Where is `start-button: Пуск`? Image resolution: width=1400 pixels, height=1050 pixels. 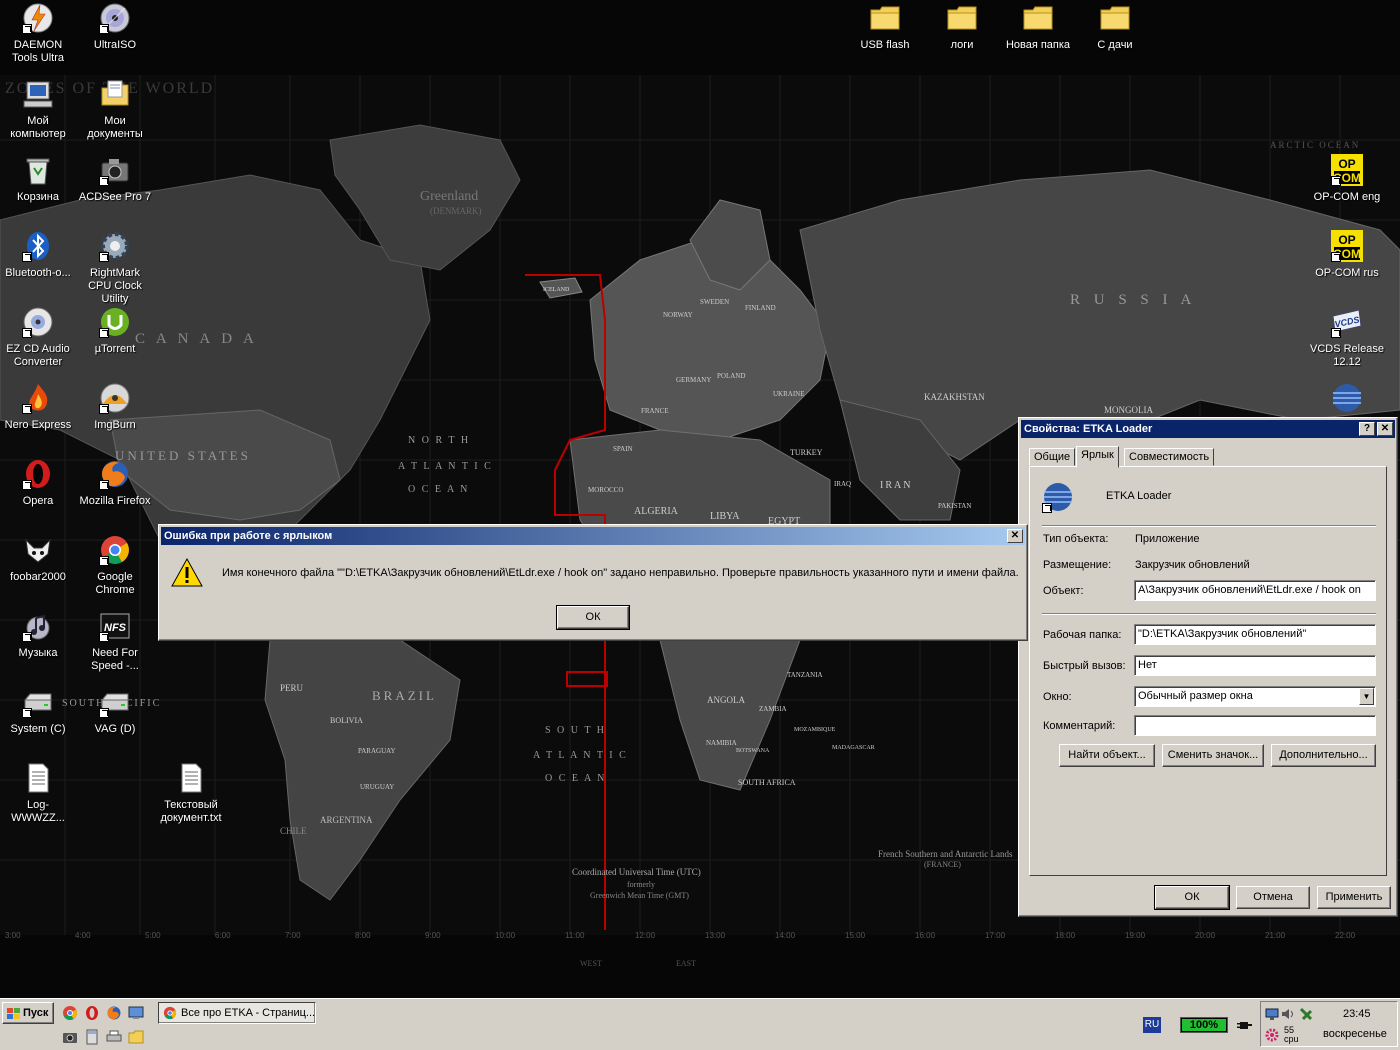
start-button: Пуск is located at coordinates (28, 1013).